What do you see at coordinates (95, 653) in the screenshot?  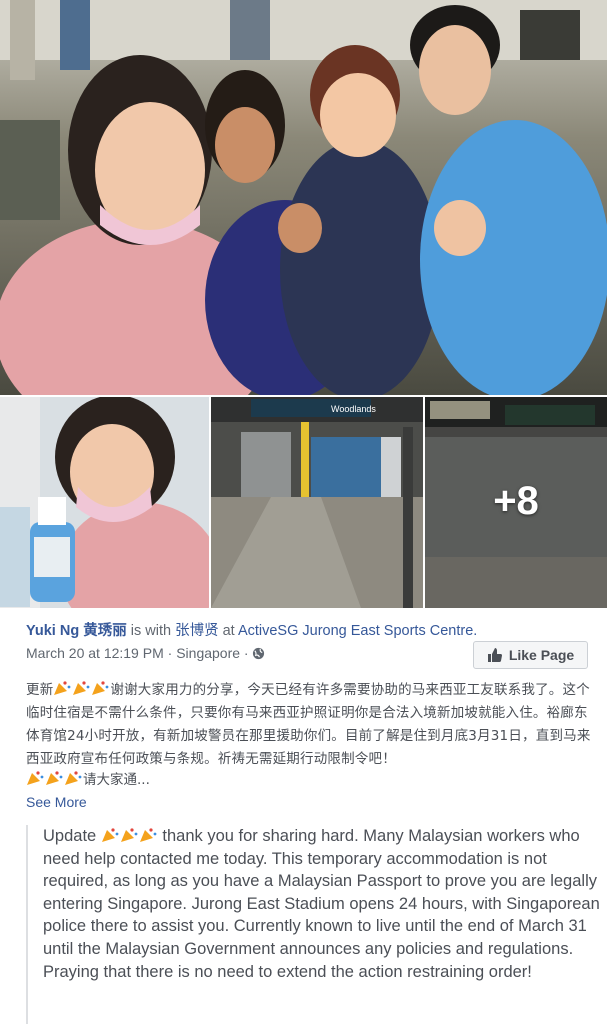 I see `post-timestamp: March 20 at 12:19 PM` at bounding box center [95, 653].